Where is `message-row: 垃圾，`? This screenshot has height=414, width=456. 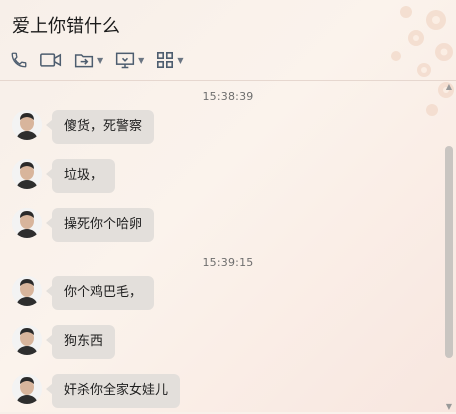
message-row: 垃圾， is located at coordinates (64, 179).